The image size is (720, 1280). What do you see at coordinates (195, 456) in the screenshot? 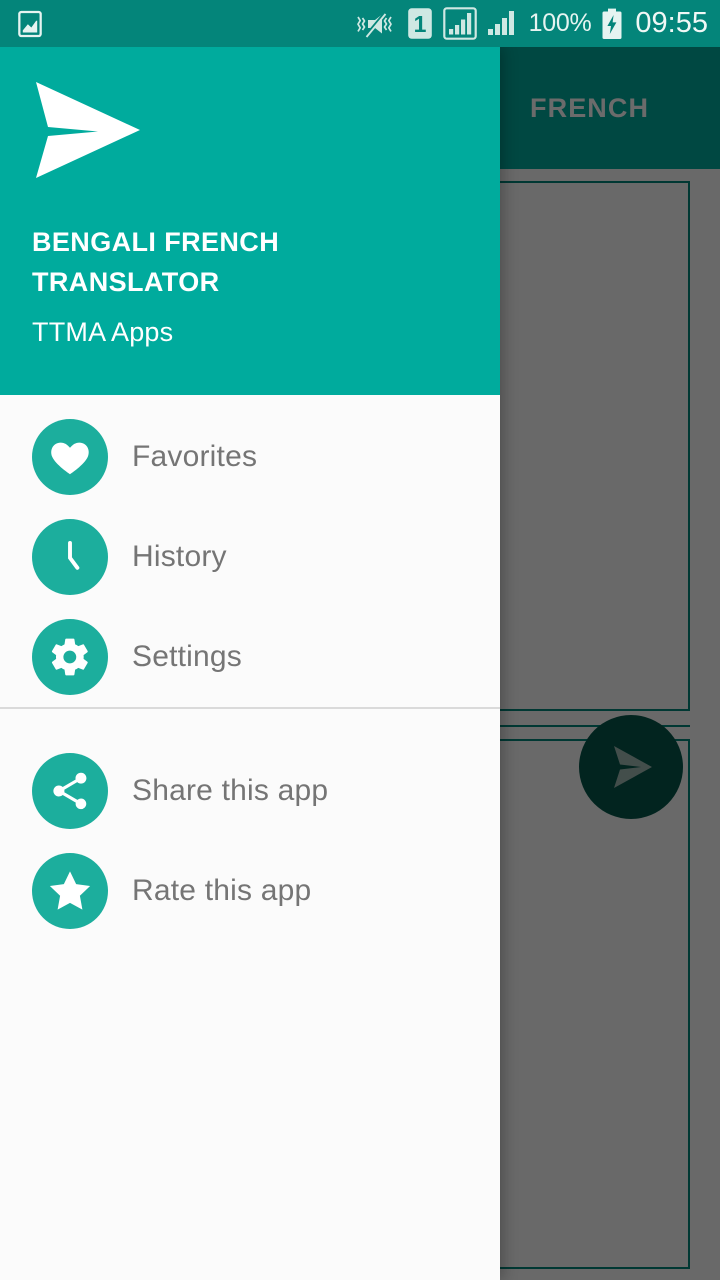
I see `sidebar-item-label: Favorites` at bounding box center [195, 456].